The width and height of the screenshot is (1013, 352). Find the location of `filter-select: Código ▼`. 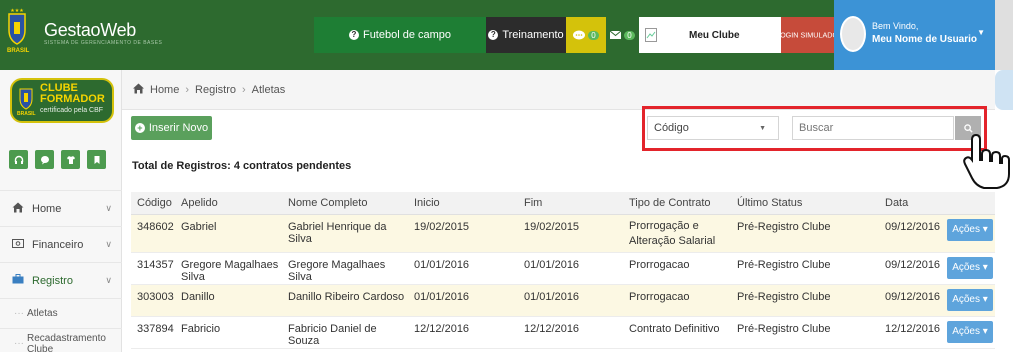

filter-select: Código ▼ is located at coordinates (713, 128).